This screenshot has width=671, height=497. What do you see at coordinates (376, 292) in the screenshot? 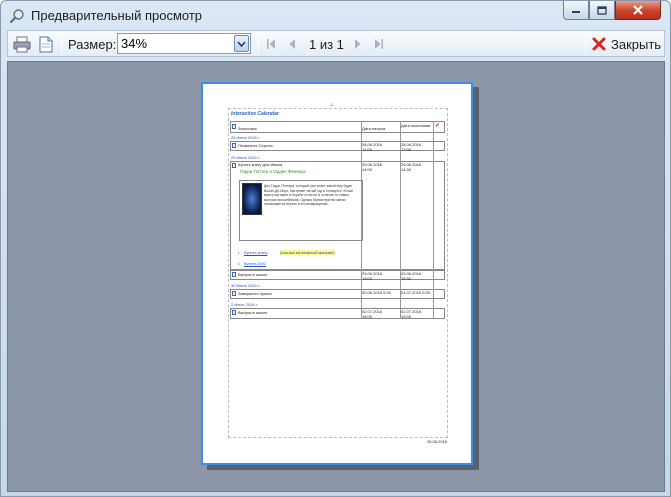
I see `row-start: 30.06.2016 0:00` at bounding box center [376, 292].